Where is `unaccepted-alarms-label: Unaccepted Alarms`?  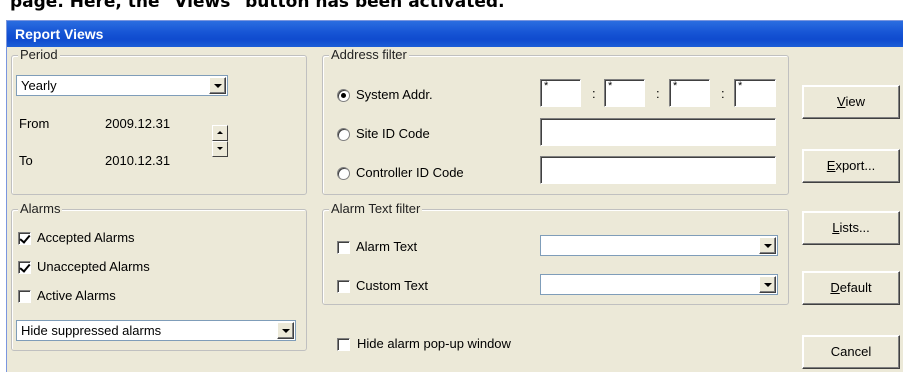 unaccepted-alarms-label: Unaccepted Alarms is located at coordinates (93, 266).